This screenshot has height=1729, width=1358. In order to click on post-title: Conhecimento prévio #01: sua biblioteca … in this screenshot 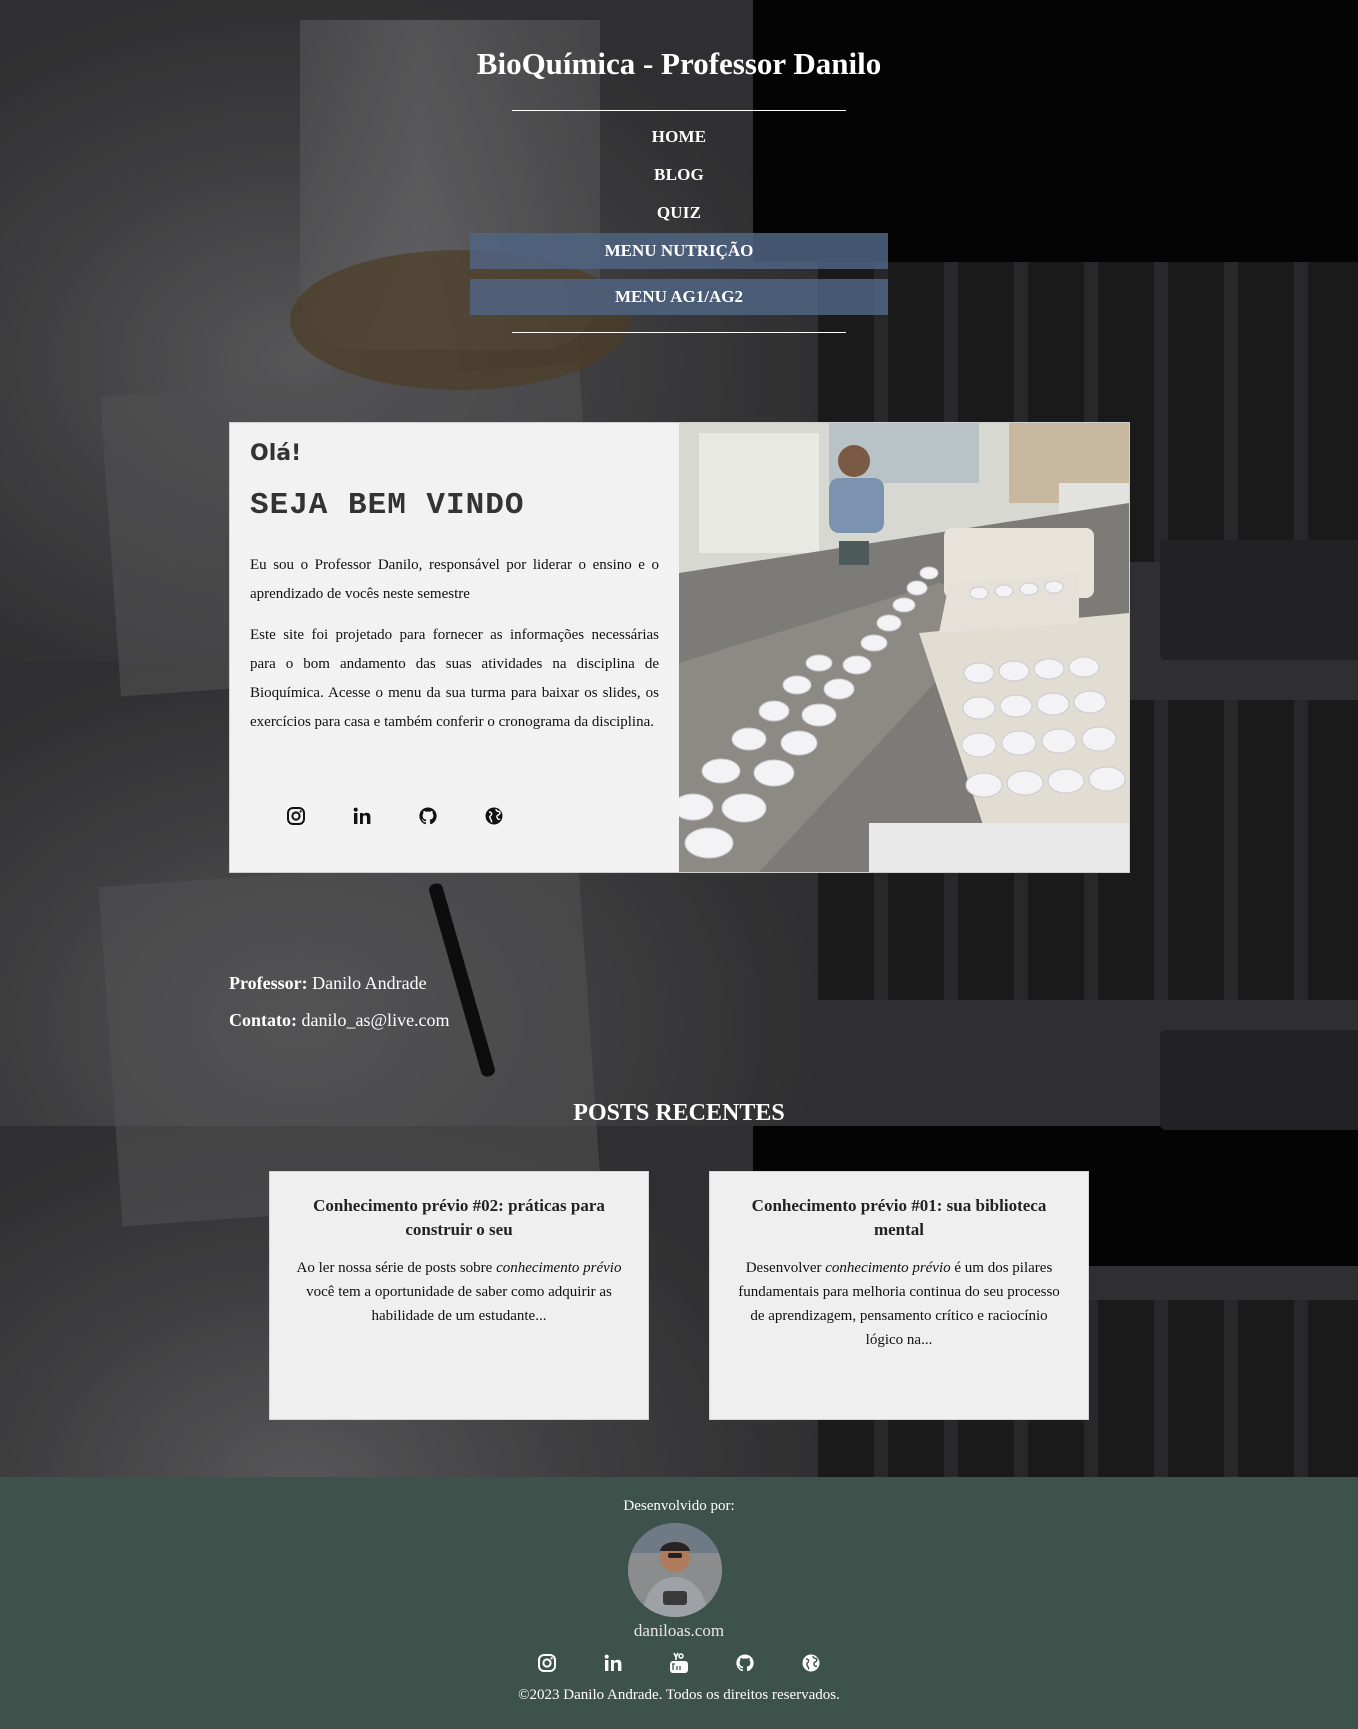, I will do `click(899, 1218)`.